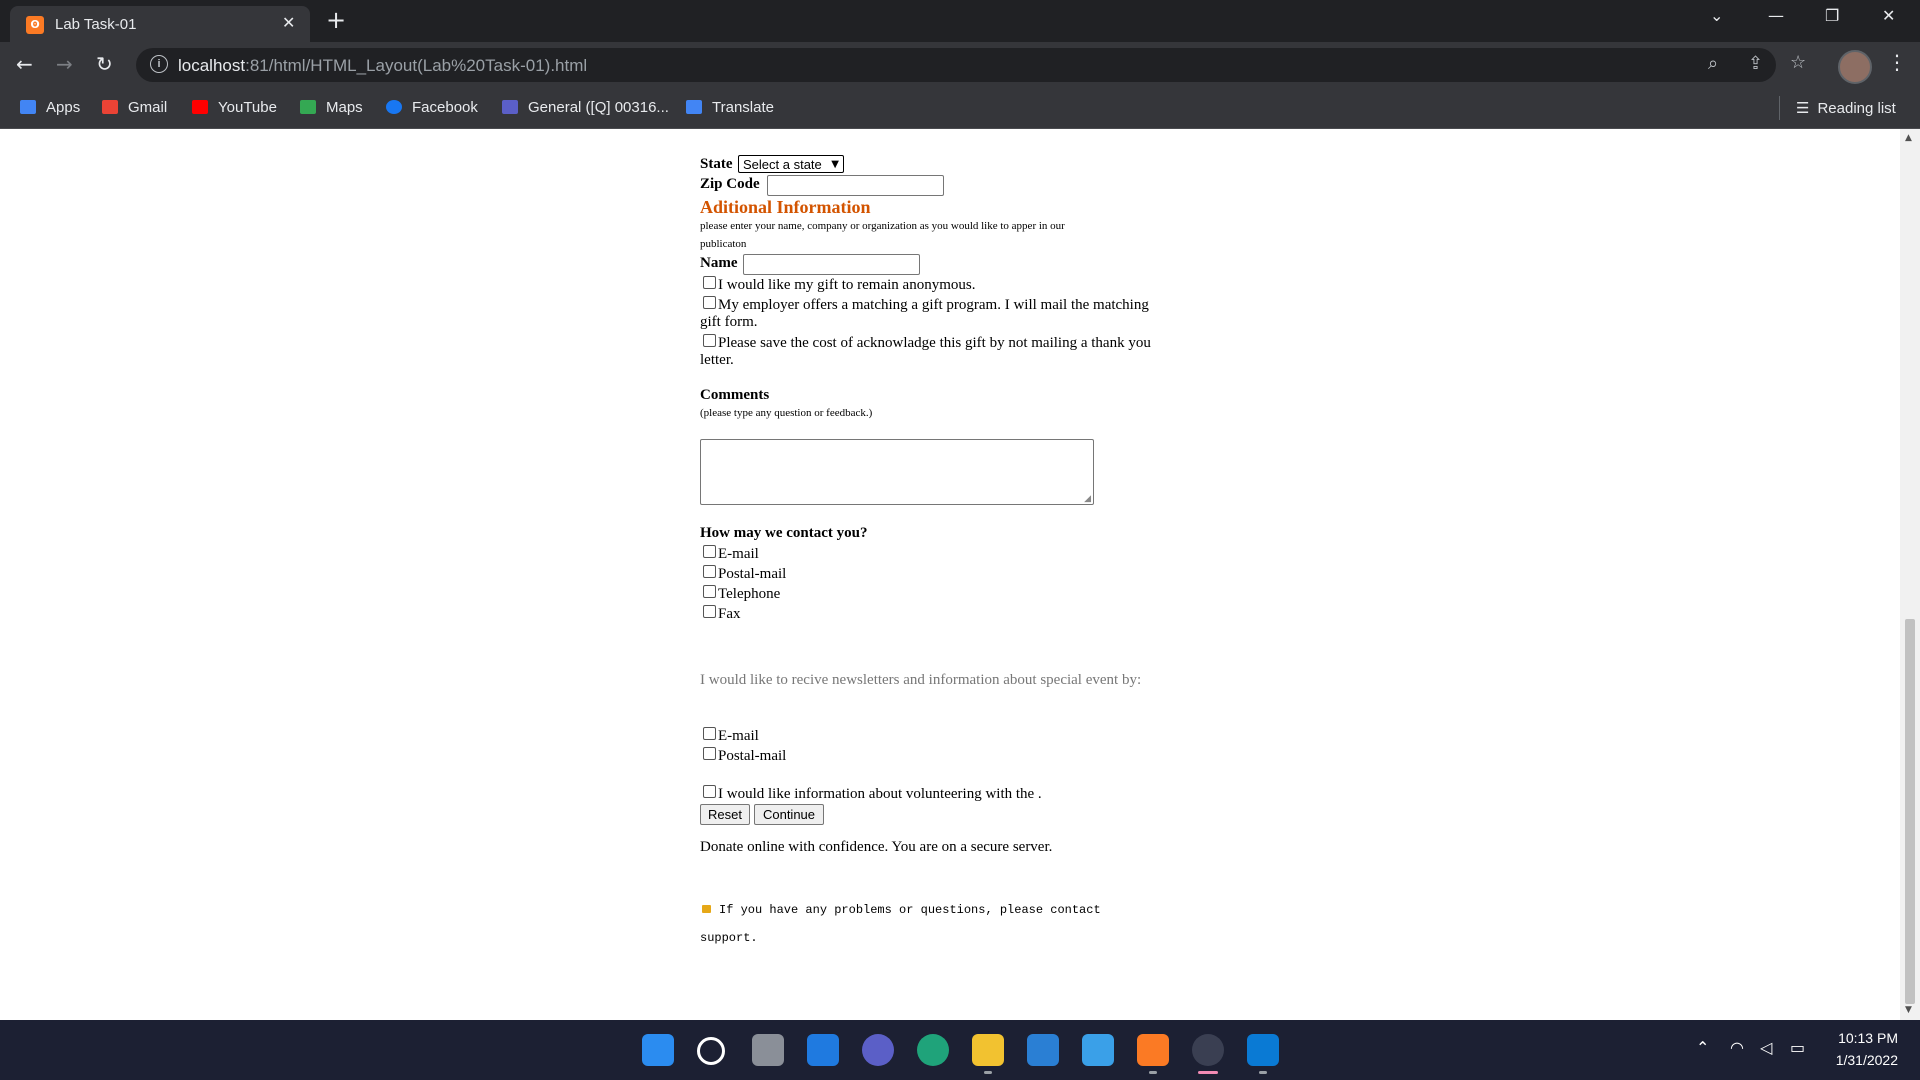 The image size is (1920, 1080). What do you see at coordinates (1755, 63) in the screenshot?
I see `share-icon: ⇪` at bounding box center [1755, 63].